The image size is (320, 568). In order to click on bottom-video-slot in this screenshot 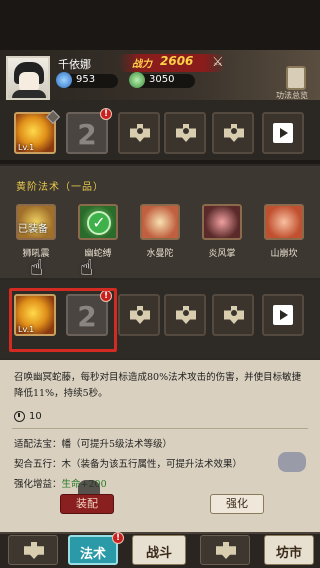, I will do `click(283, 315)`.